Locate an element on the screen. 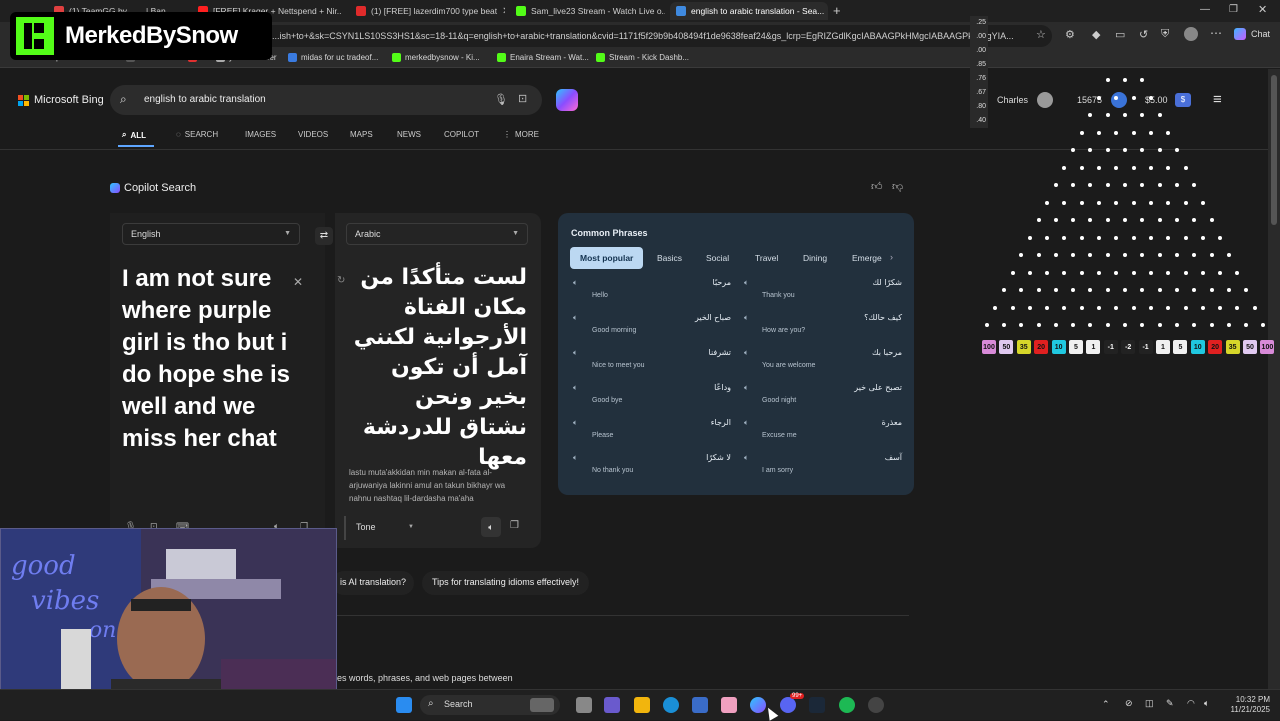 This screenshot has height=721, width=1280. app-icon is located at coordinates (729, 705).